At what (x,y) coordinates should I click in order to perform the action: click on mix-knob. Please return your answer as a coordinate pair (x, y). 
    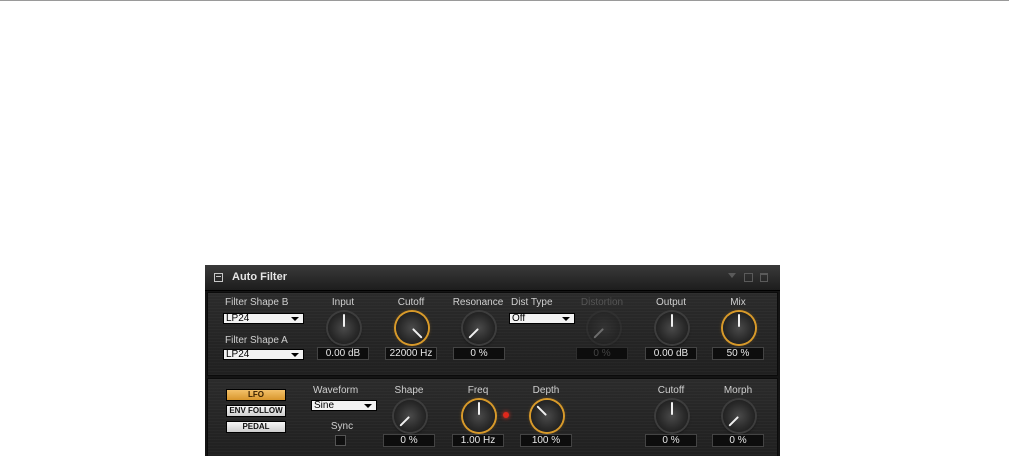
    Looking at the image, I should click on (739, 328).